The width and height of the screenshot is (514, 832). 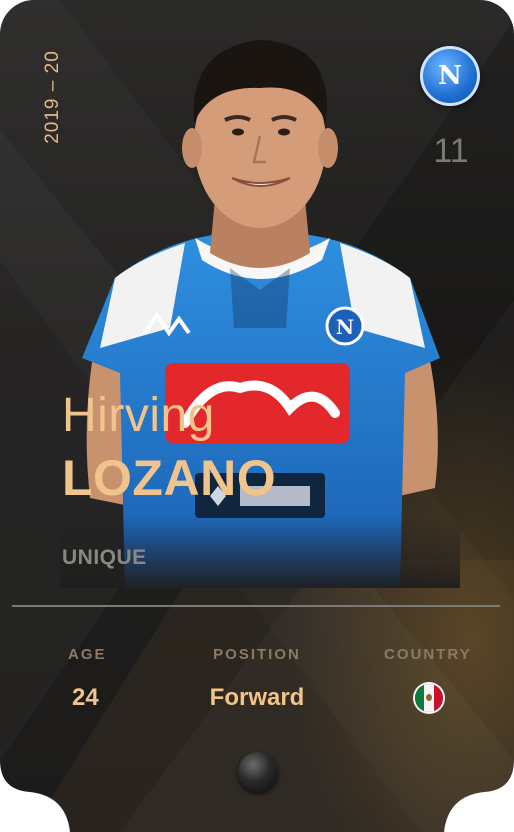 What do you see at coordinates (258, 772) in the screenshot?
I see `card-chip-icon` at bounding box center [258, 772].